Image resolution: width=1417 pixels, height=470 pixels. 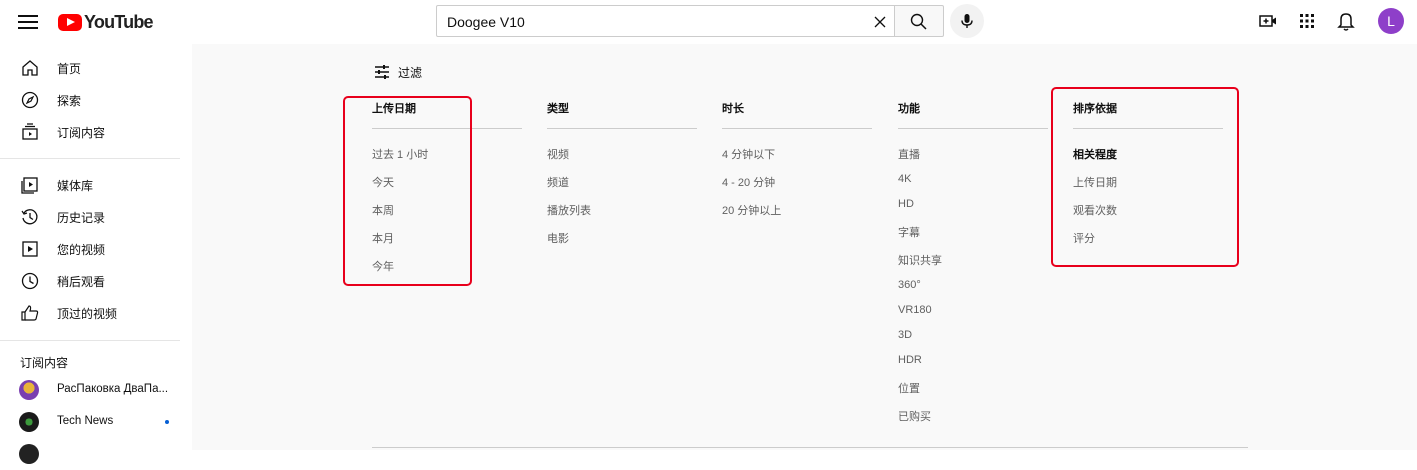 I want to click on your-videos-icon, so click(x=30, y=249).